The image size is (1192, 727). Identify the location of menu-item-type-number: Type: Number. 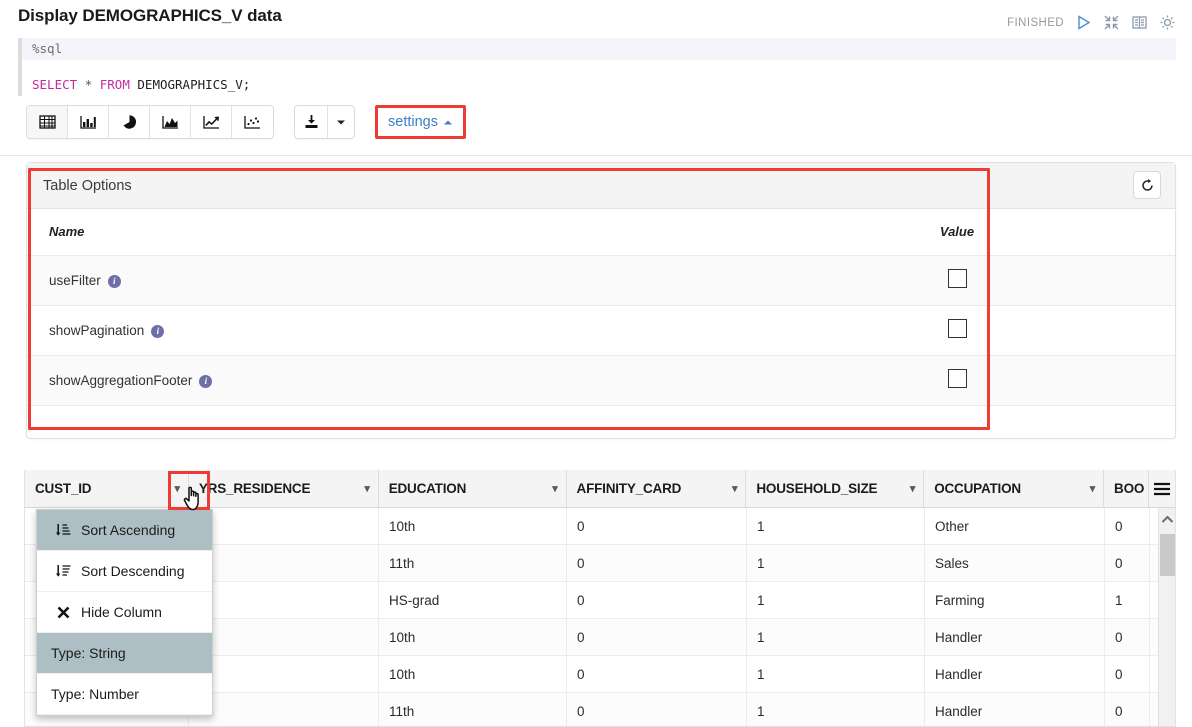
(124, 694).